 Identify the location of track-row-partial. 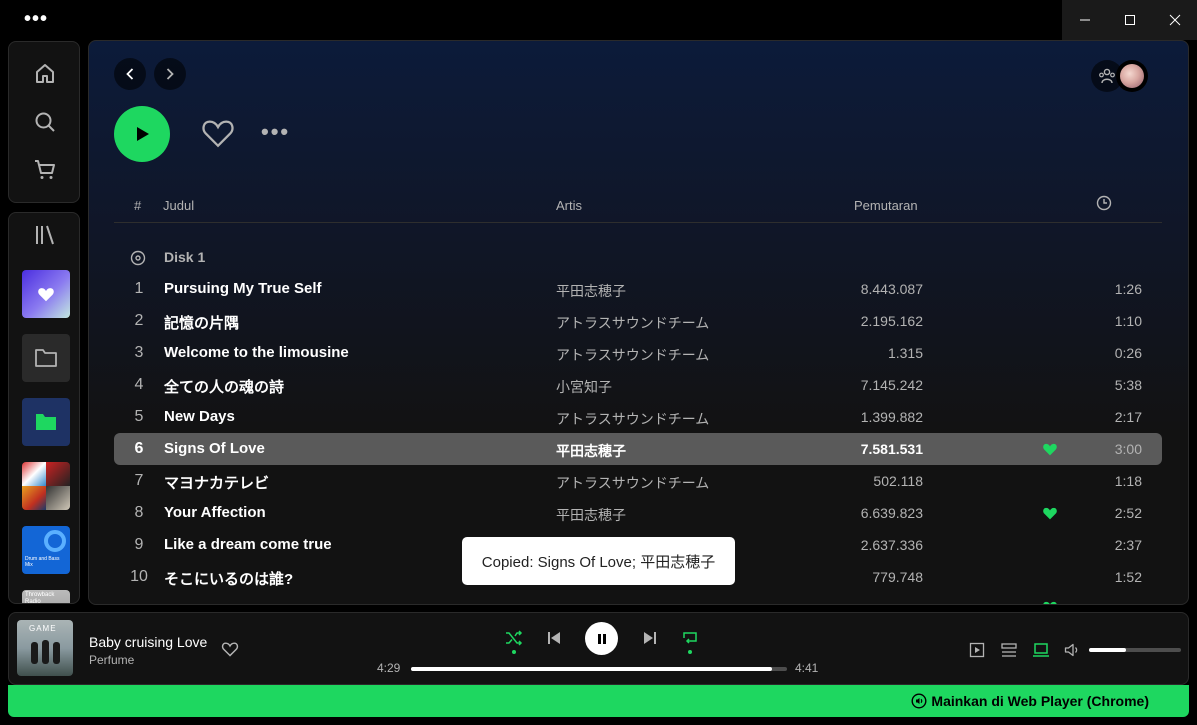
(638, 602).